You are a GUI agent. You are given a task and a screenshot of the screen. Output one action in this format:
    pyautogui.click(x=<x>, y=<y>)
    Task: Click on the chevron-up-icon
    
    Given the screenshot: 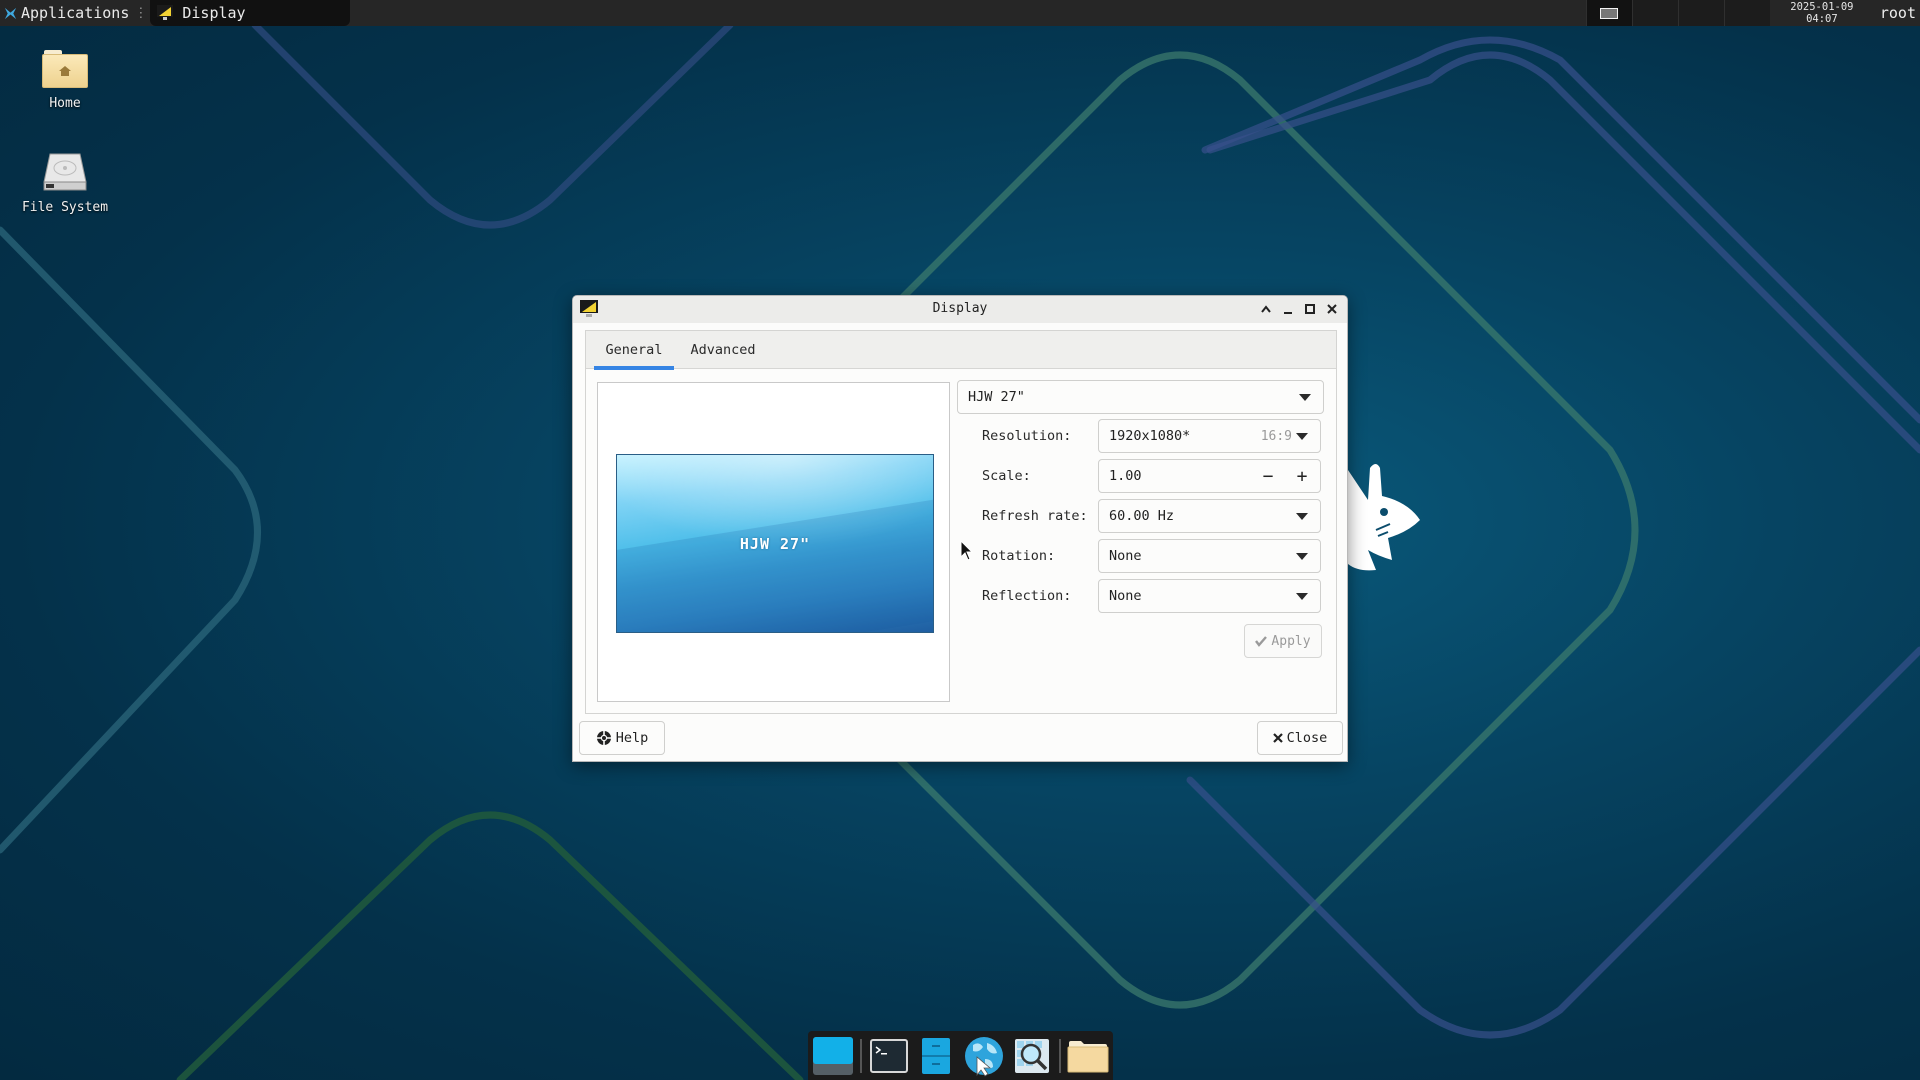 What is the action you would take?
    pyautogui.click(x=1266, y=309)
    